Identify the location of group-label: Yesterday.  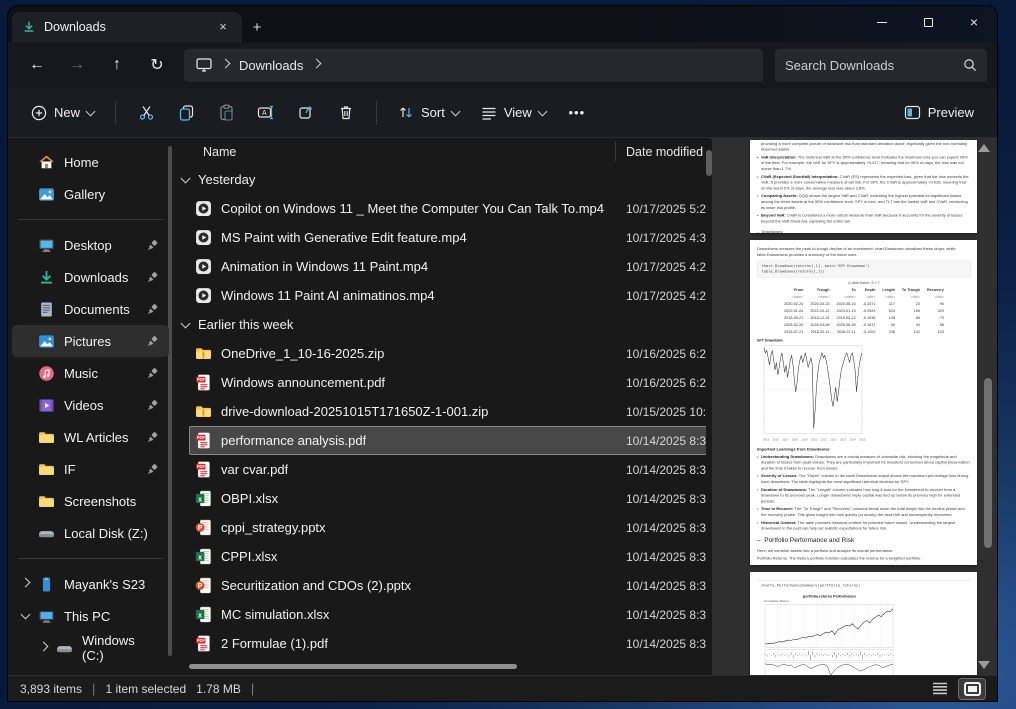
(227, 179).